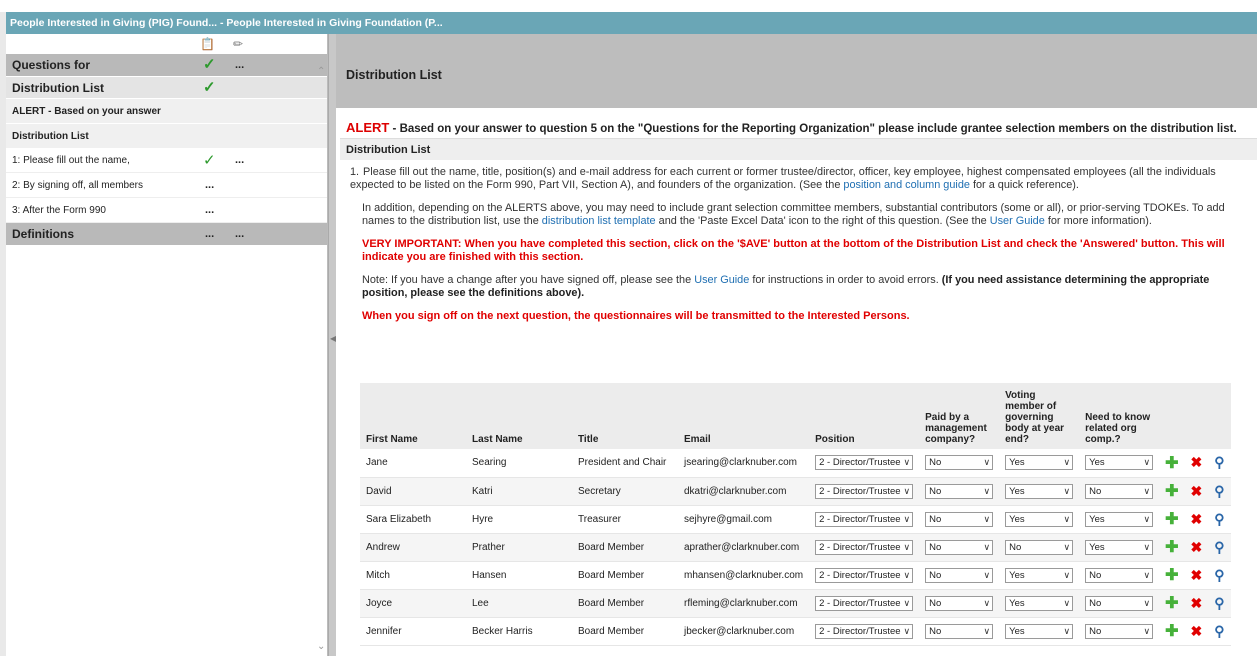 The width and height of the screenshot is (1257, 656). I want to click on user-guide-link: User Guide, so click(1017, 221).